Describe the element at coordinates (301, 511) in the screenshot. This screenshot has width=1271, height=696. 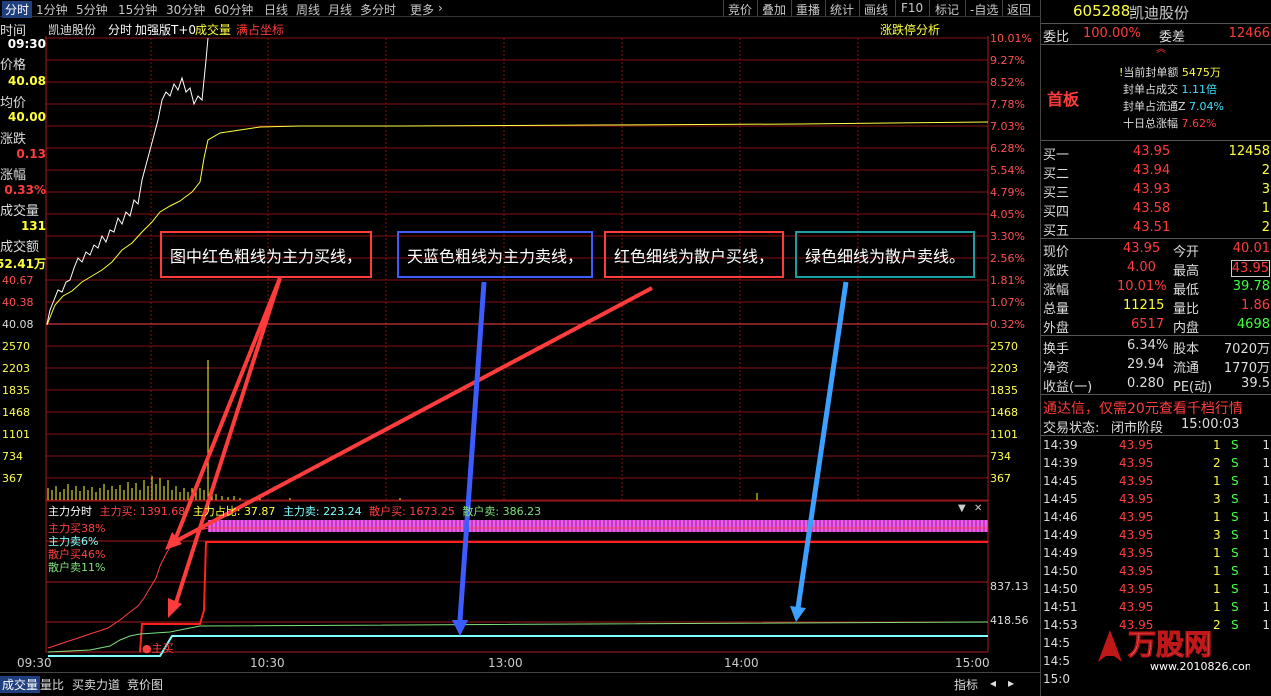
I see `main-sell-label: 主力卖:` at that location.